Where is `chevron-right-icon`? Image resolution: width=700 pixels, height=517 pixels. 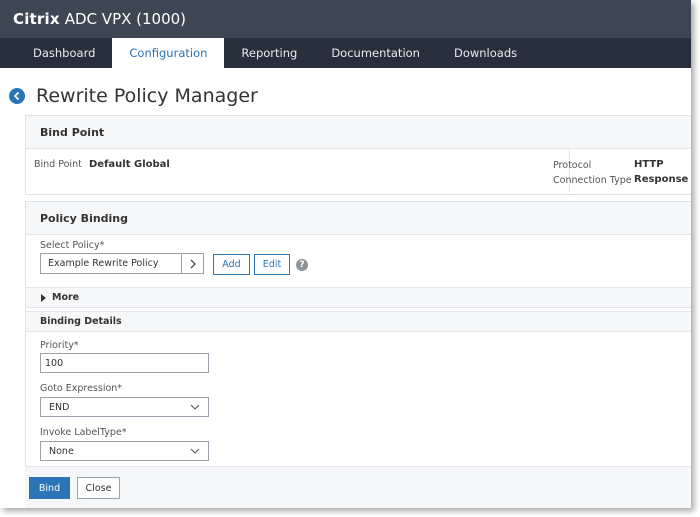 chevron-right-icon is located at coordinates (193, 263).